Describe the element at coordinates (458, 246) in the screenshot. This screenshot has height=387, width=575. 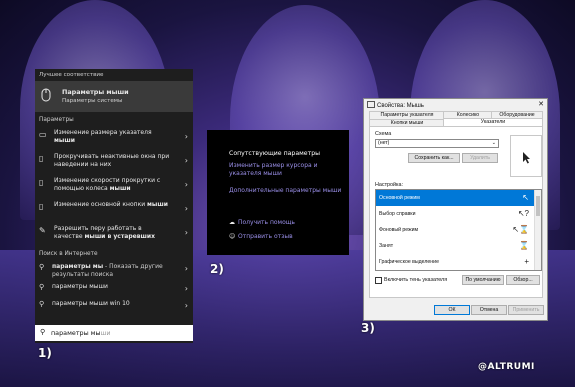
I see `list-item: Занят ⌛` at that location.